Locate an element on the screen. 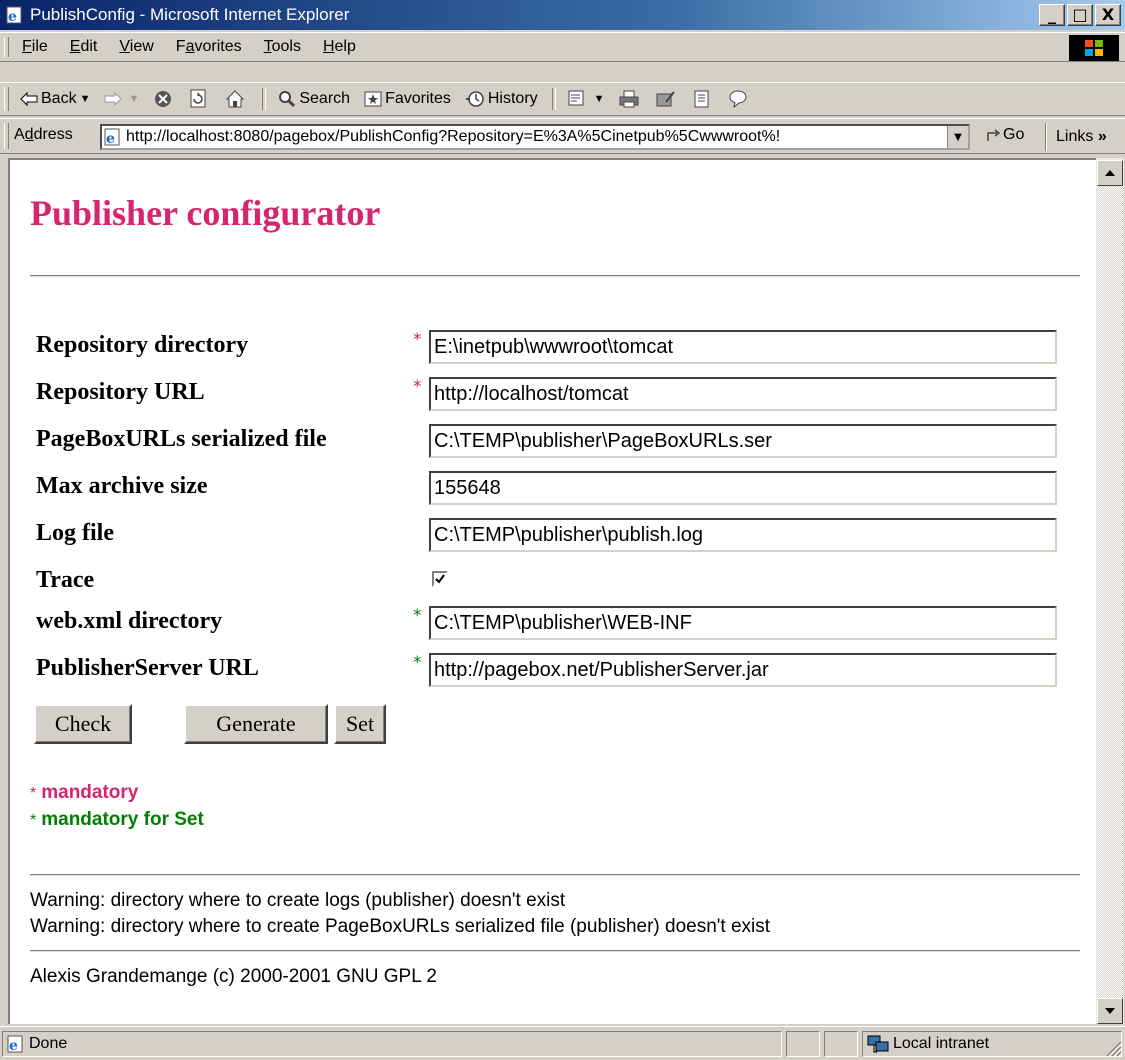  legend-mandatory-for-set: * mandatory for Set is located at coordinates (117, 819).